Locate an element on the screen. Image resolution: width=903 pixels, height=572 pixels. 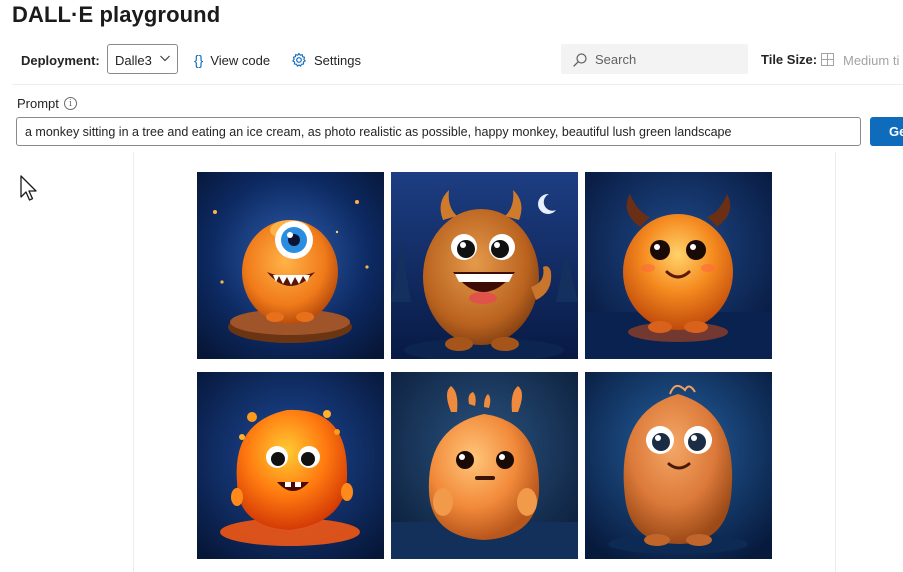
divider is located at coordinates (457, 84).